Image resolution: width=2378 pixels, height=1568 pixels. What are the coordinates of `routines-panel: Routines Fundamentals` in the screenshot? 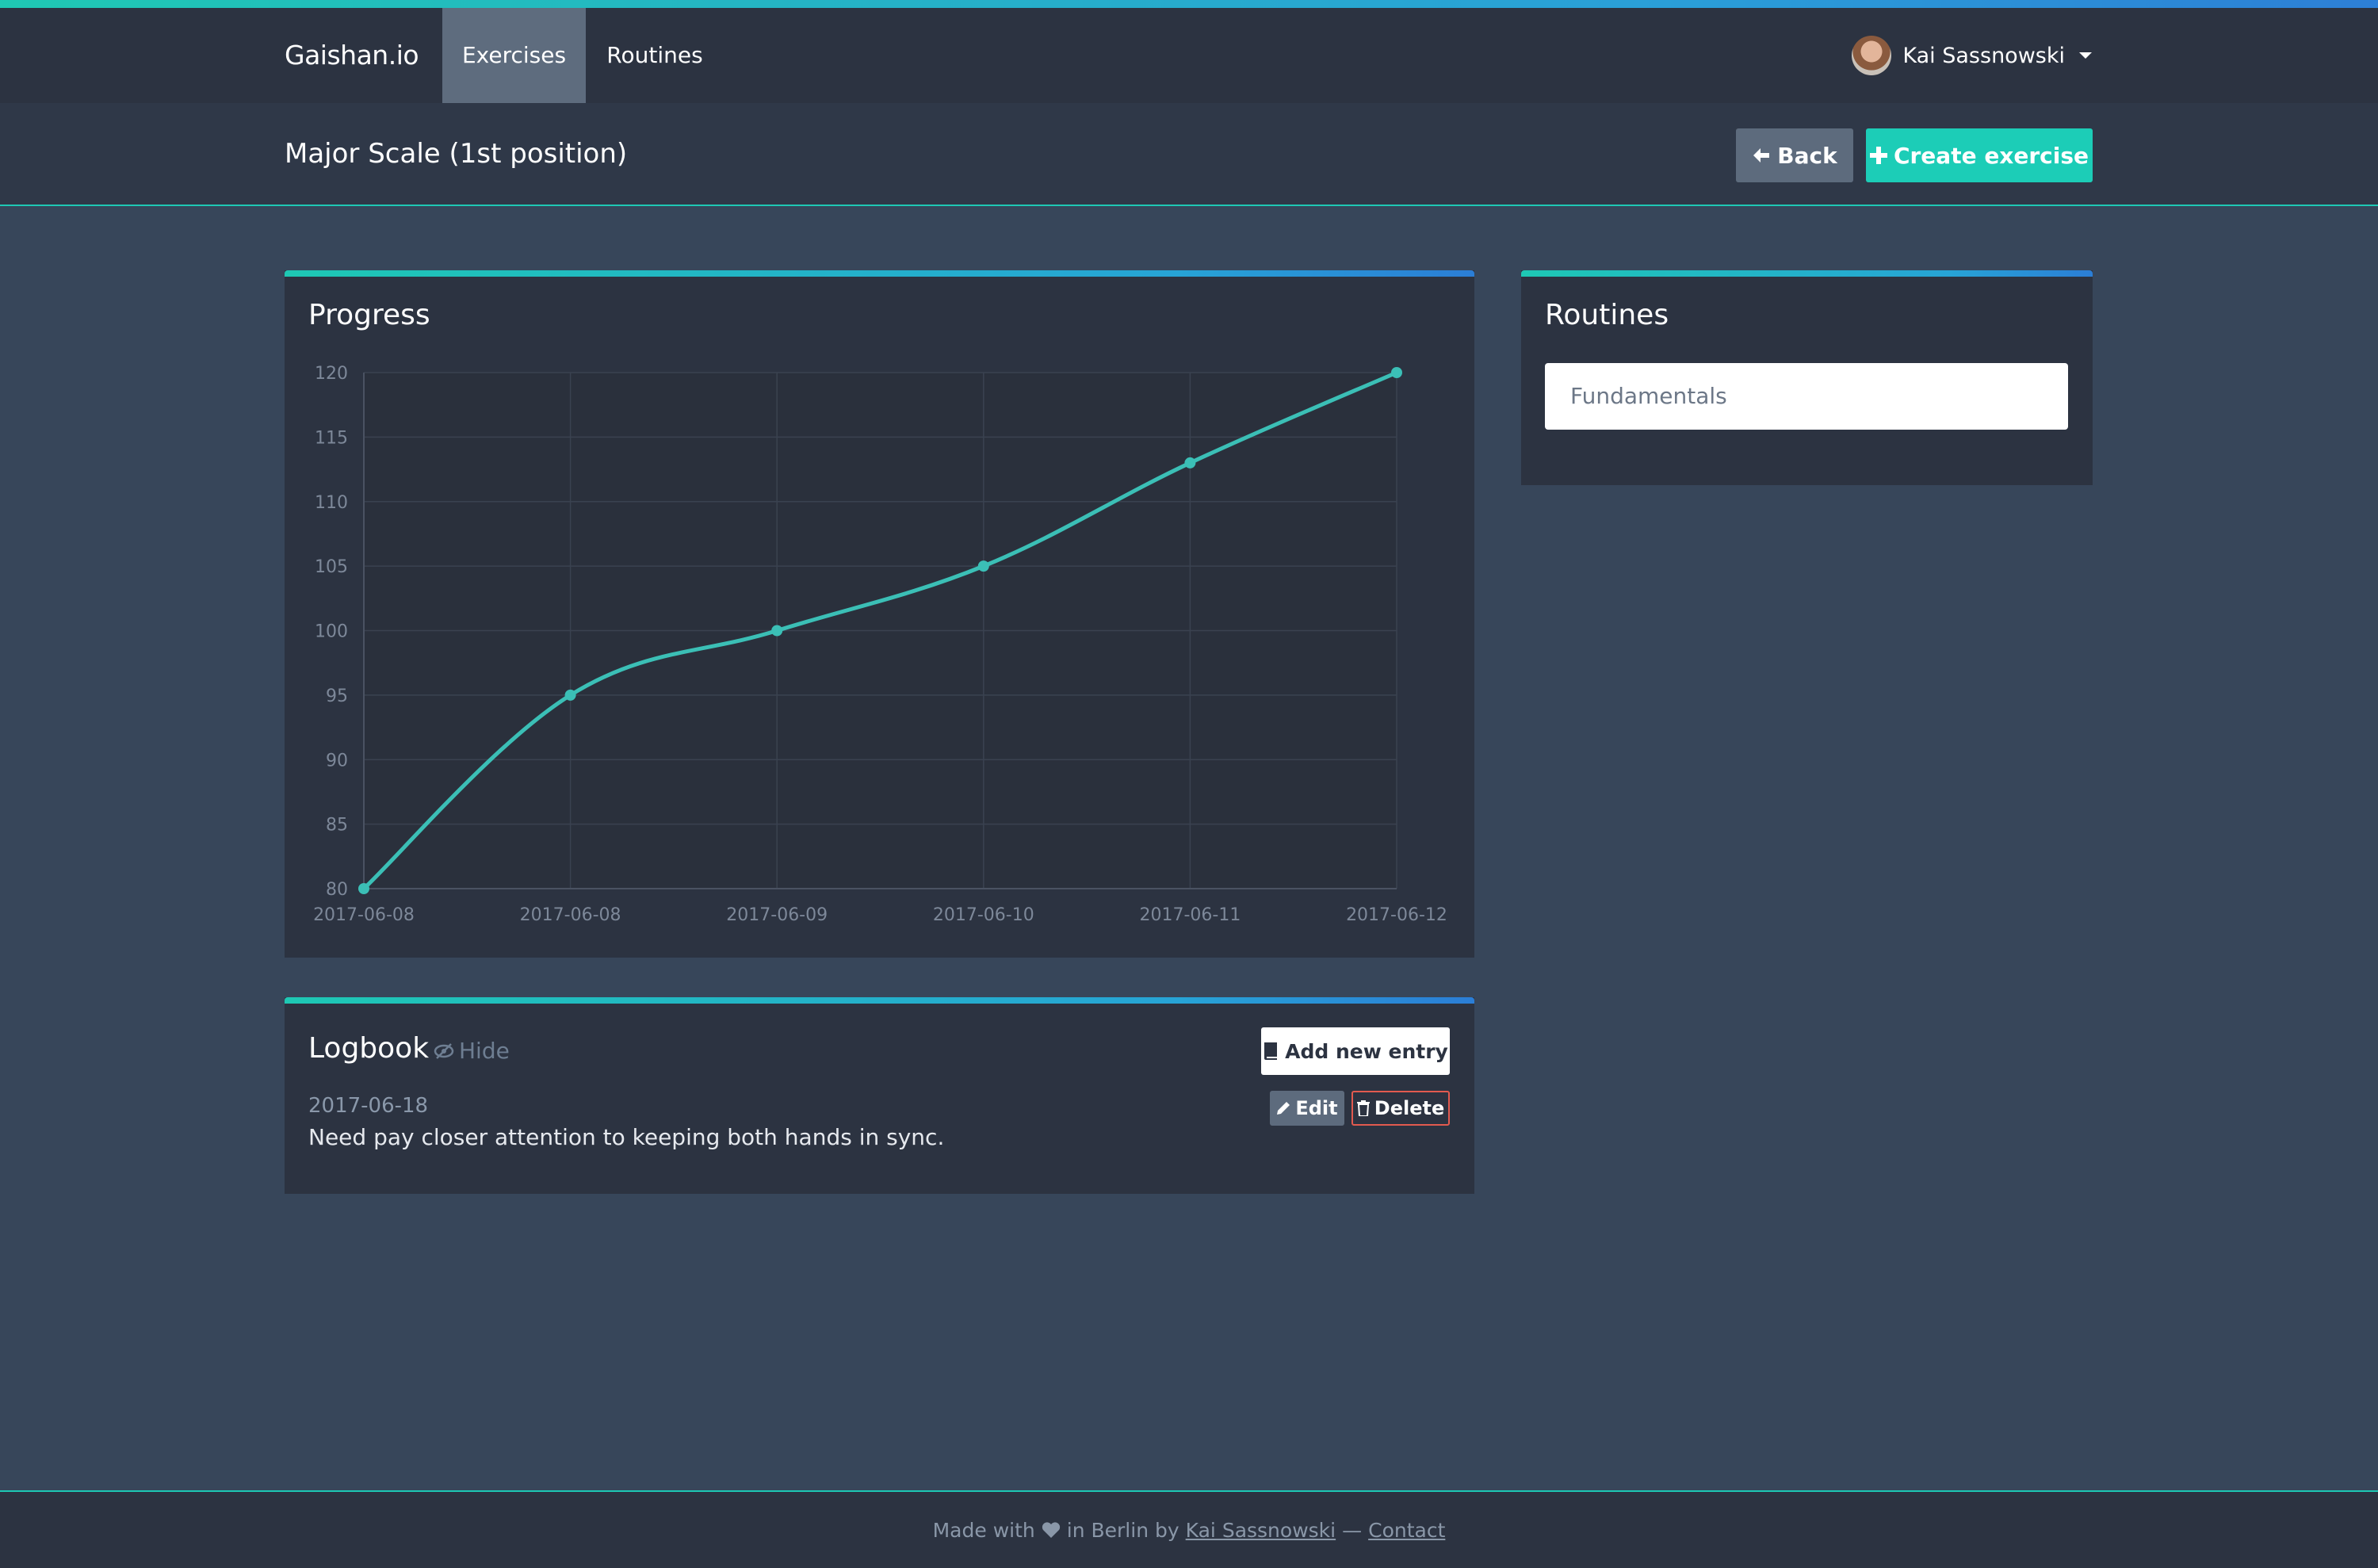 It's located at (1807, 377).